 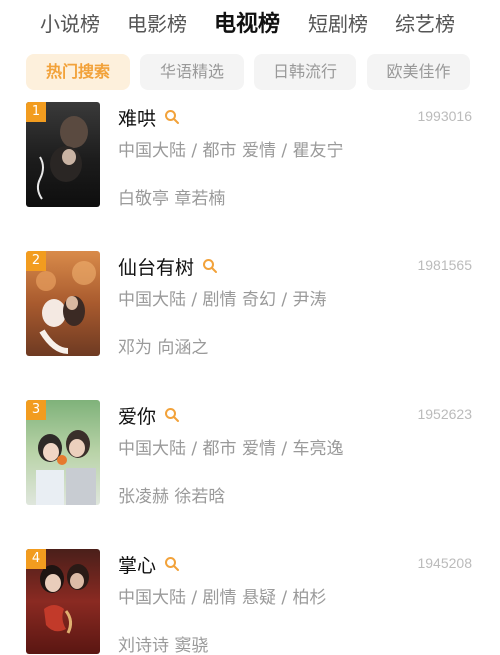 I want to click on drama-title: 仙台有树, so click(x=156, y=267).